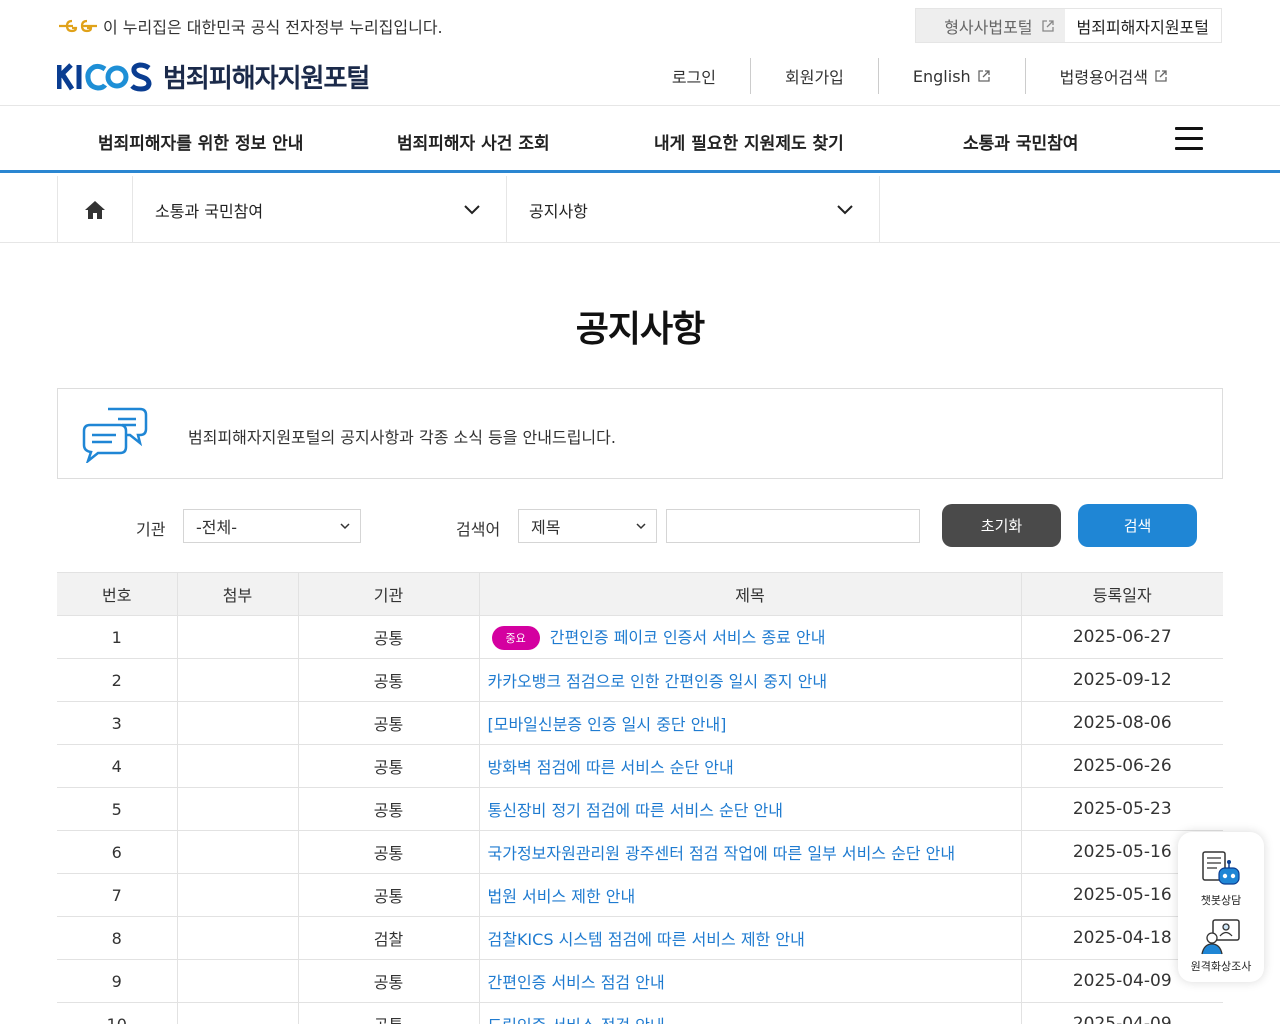 The image size is (1280, 1024). I want to click on cell-title: 카카오뱅크 점검으로 인한 간편인증 일시 중지 안내, so click(750, 680).